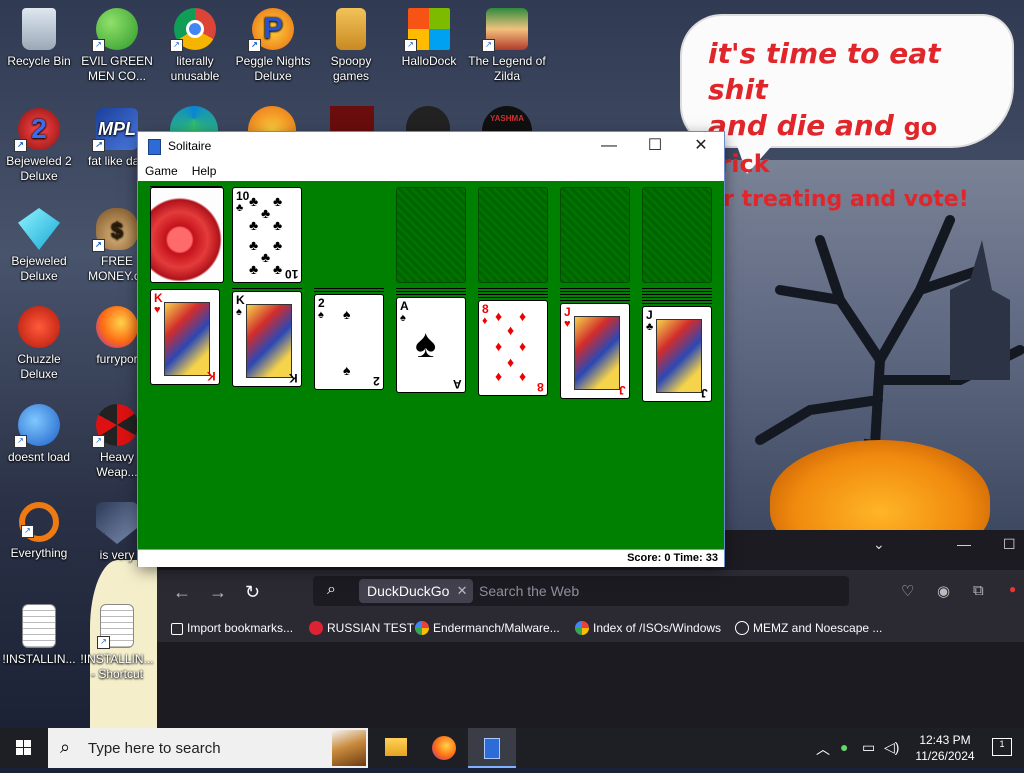  Describe the element at coordinates (844, 747) in the screenshot. I see `user-people-icon: ●` at that location.